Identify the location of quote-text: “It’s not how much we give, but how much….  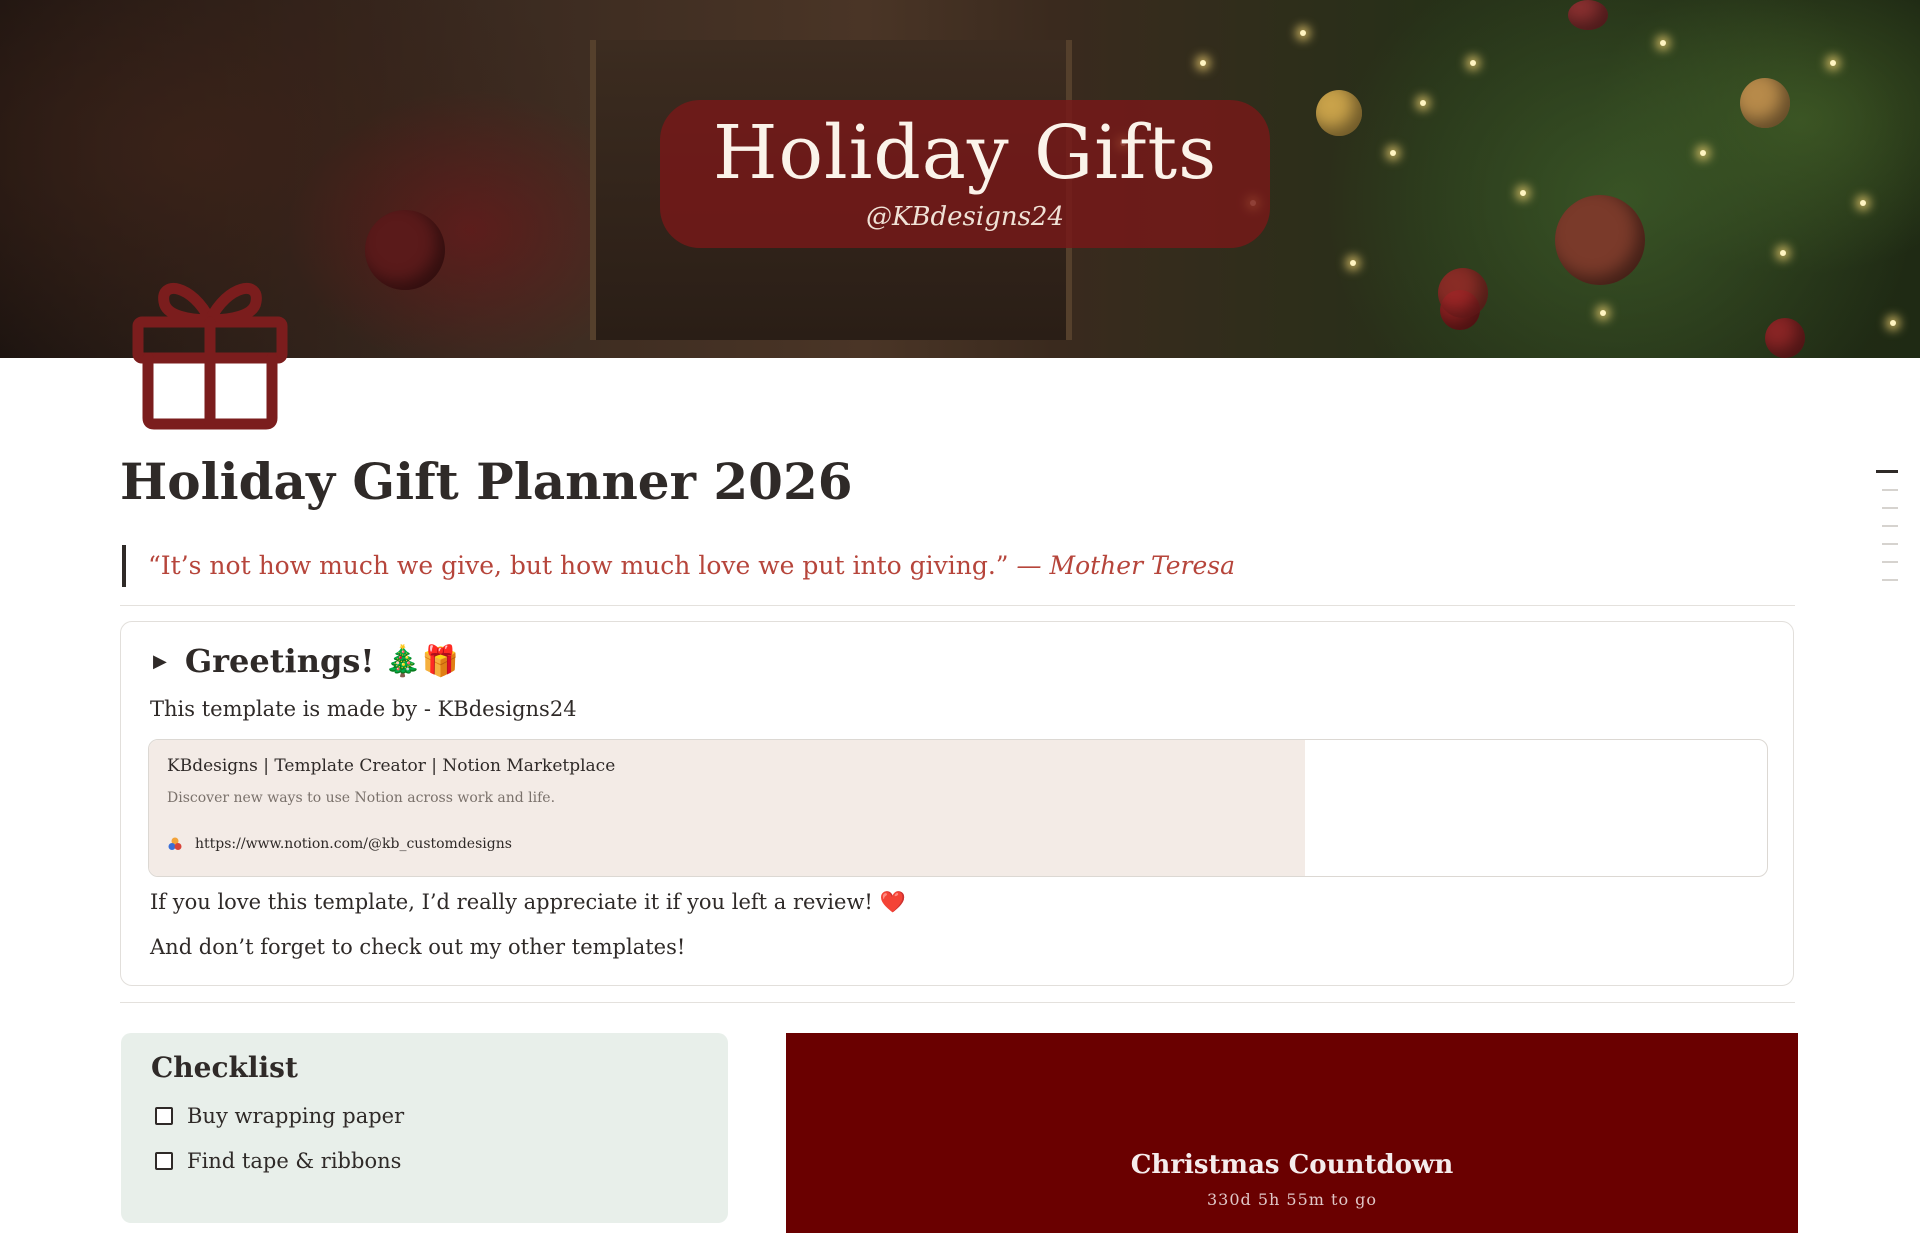
(582, 565).